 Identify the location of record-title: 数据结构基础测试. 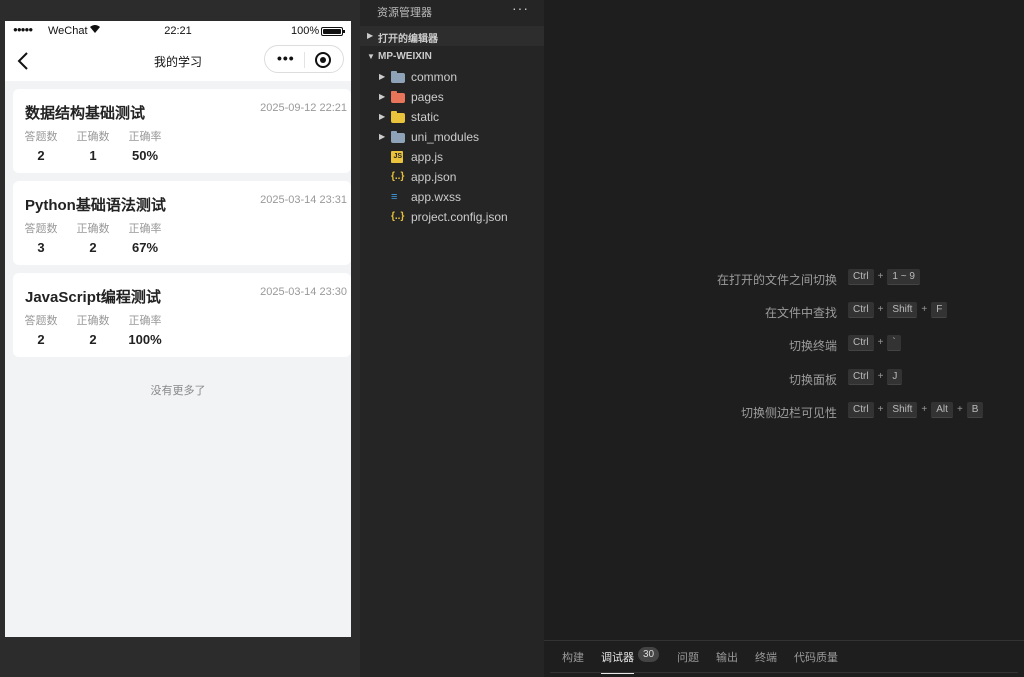
(85, 113).